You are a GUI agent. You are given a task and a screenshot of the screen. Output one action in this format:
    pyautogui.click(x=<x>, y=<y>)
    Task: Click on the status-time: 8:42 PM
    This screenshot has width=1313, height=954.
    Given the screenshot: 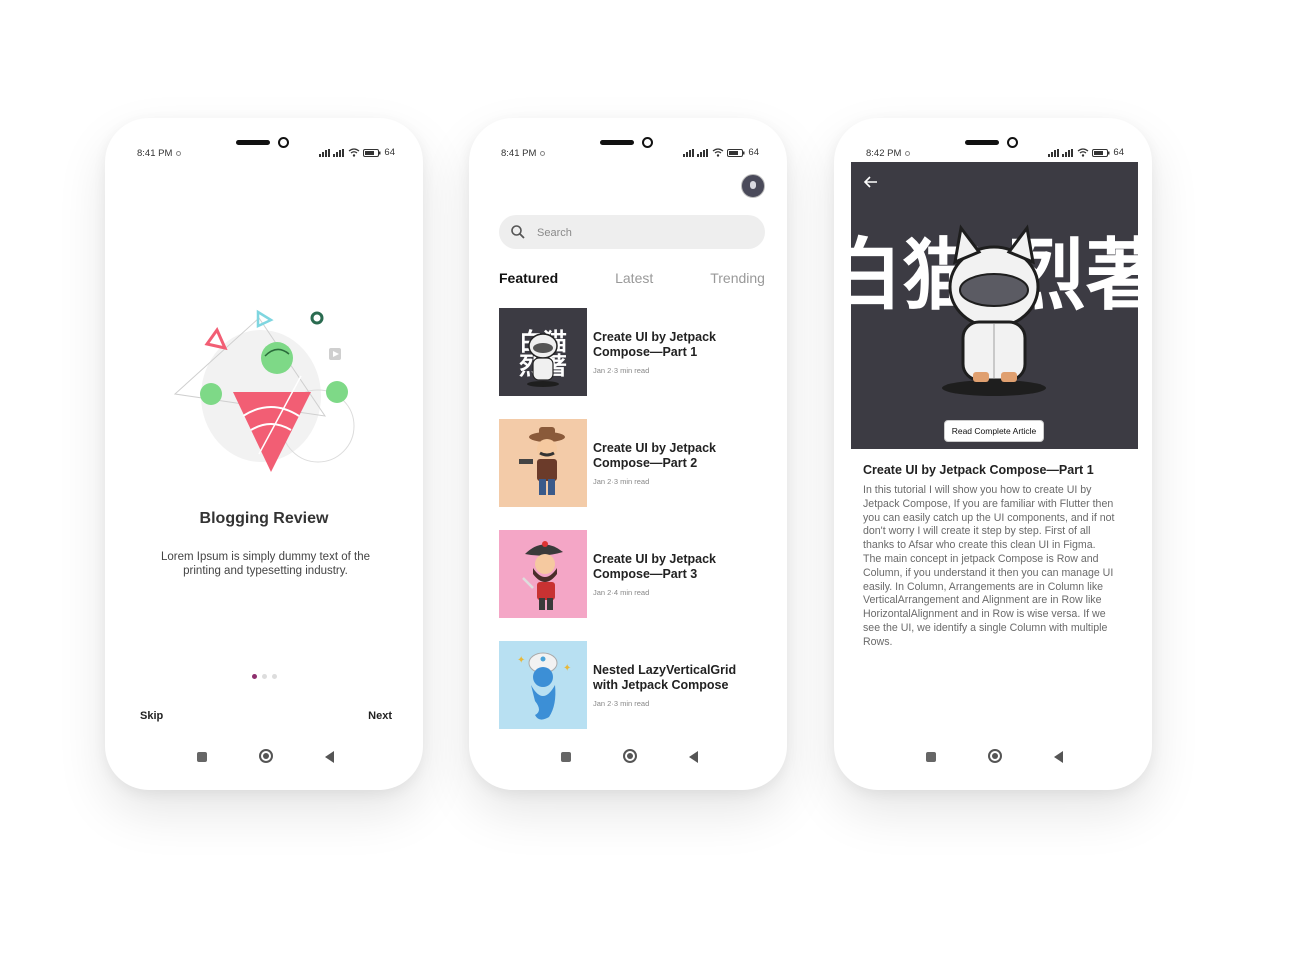 What is the action you would take?
    pyautogui.click(x=884, y=153)
    